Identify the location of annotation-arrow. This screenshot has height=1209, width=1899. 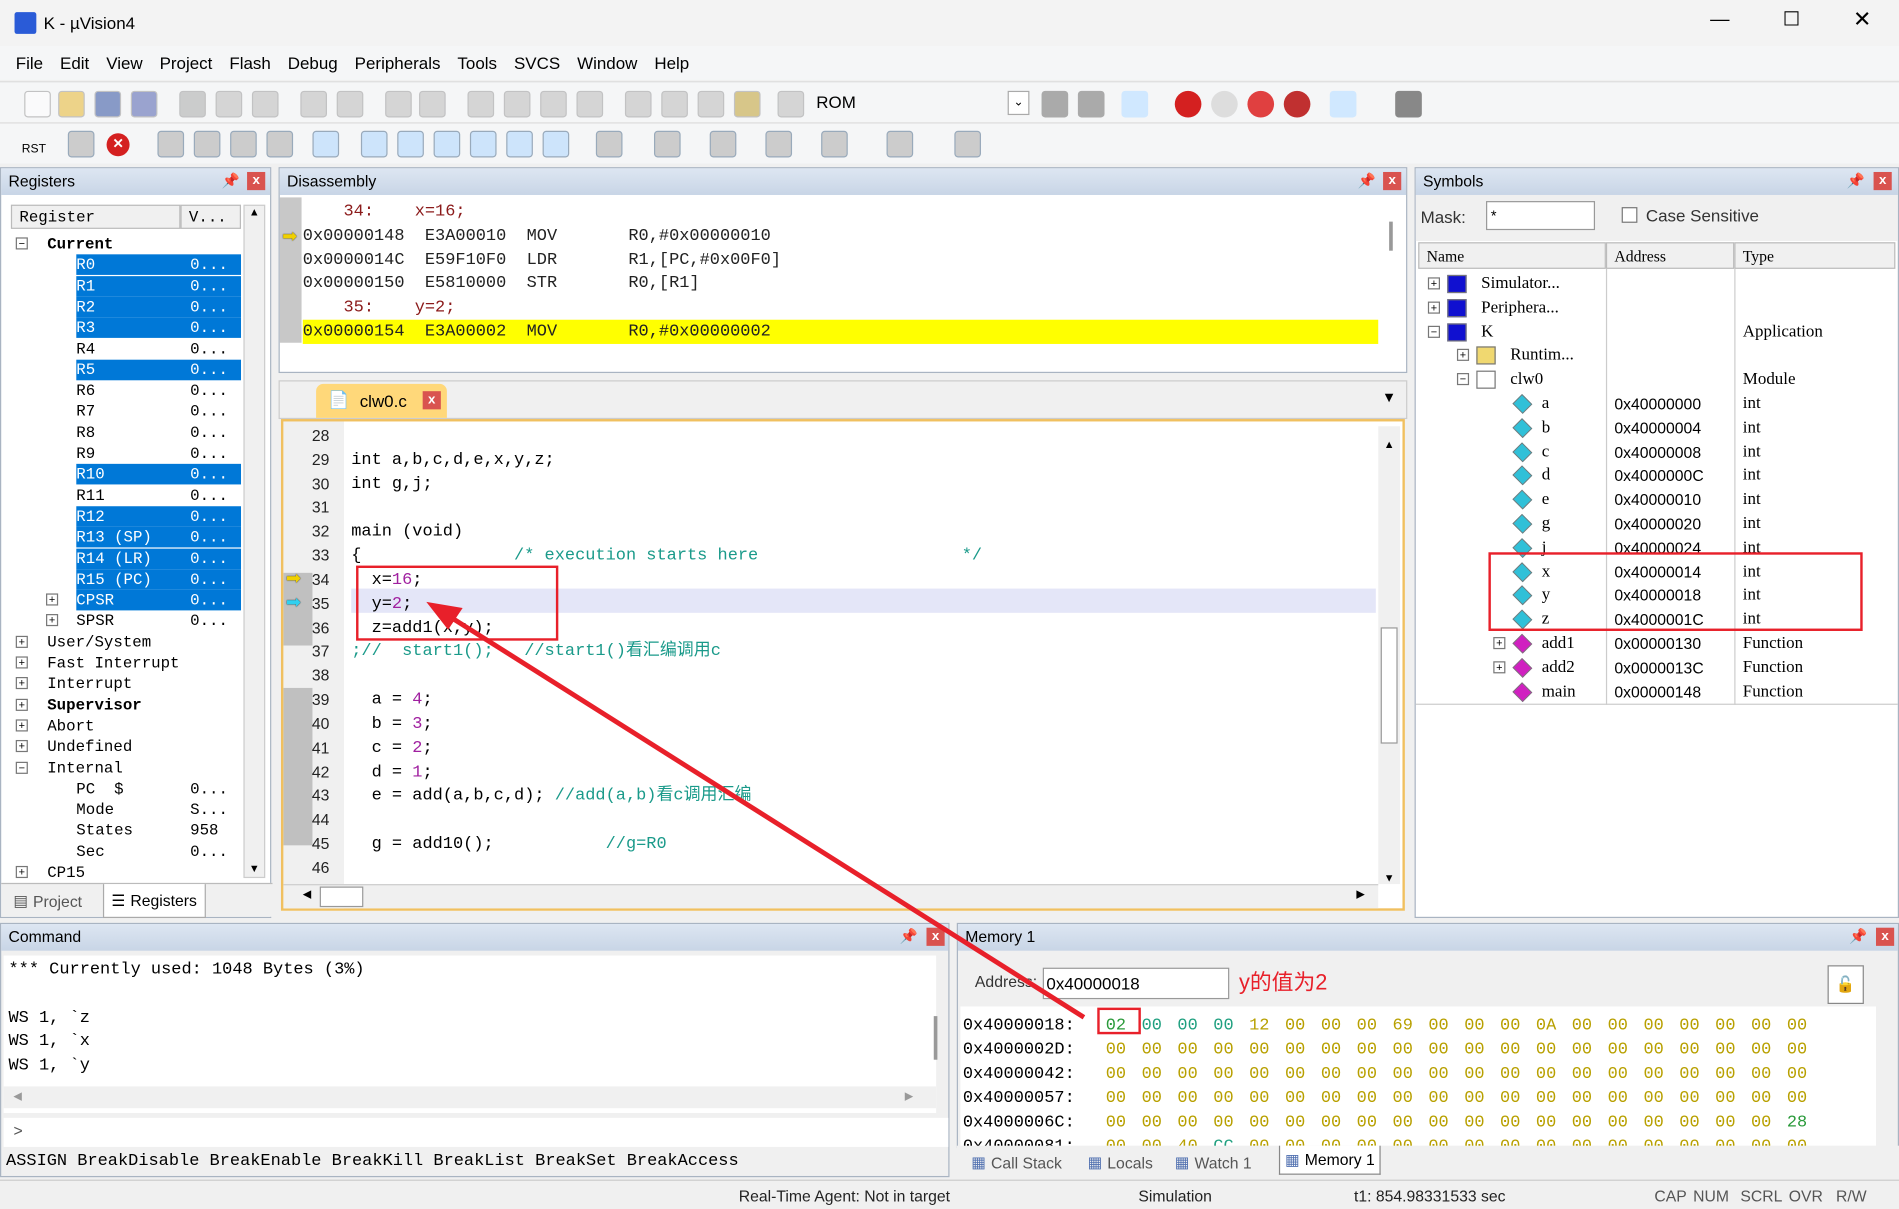
(756, 810).